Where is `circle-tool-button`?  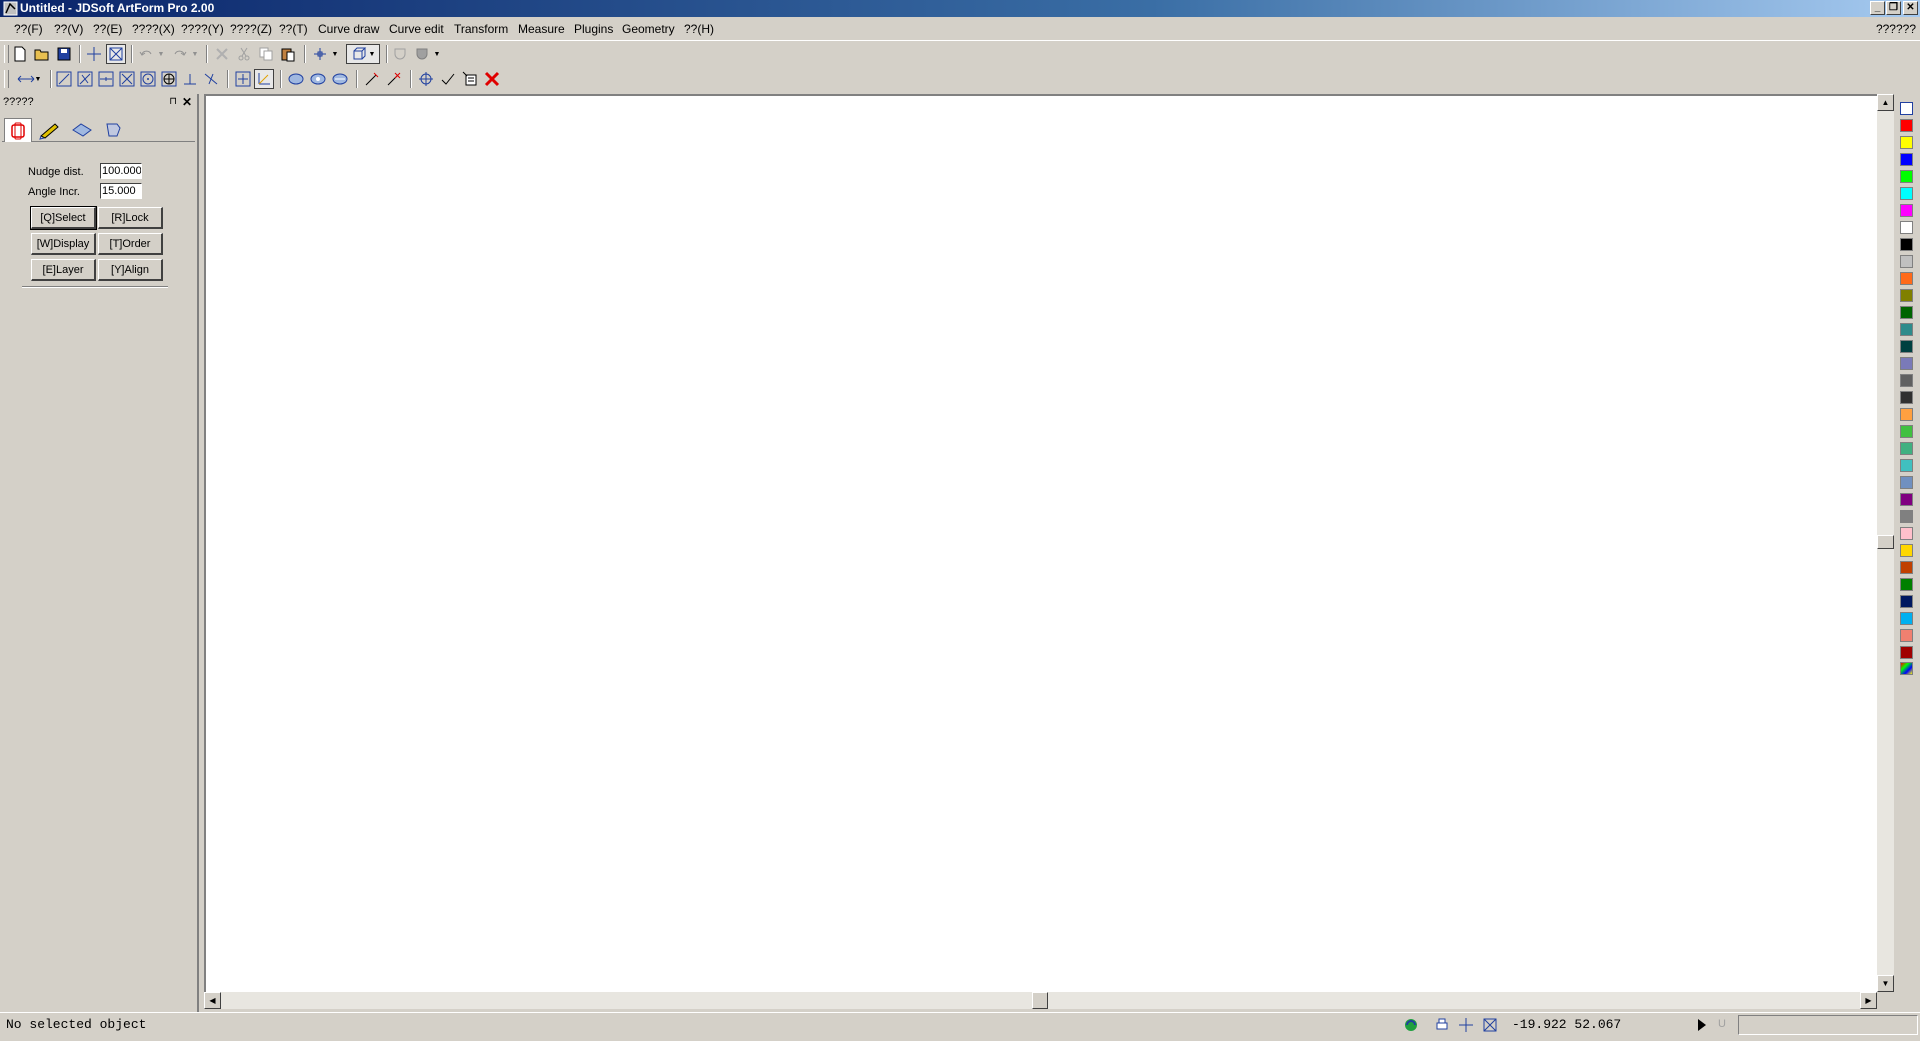 circle-tool-button is located at coordinates (148, 79).